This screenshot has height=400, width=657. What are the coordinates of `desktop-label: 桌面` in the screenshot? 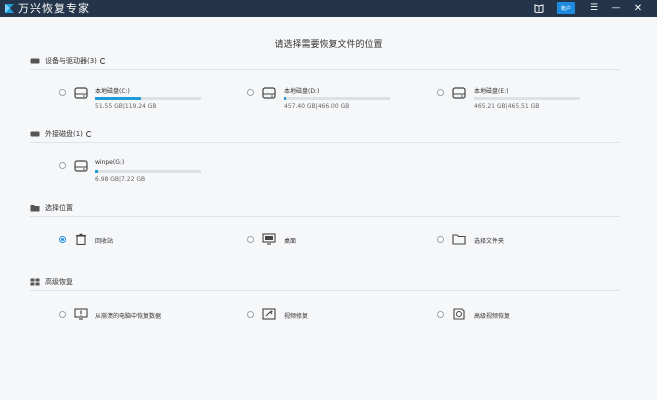 It's located at (290, 240).